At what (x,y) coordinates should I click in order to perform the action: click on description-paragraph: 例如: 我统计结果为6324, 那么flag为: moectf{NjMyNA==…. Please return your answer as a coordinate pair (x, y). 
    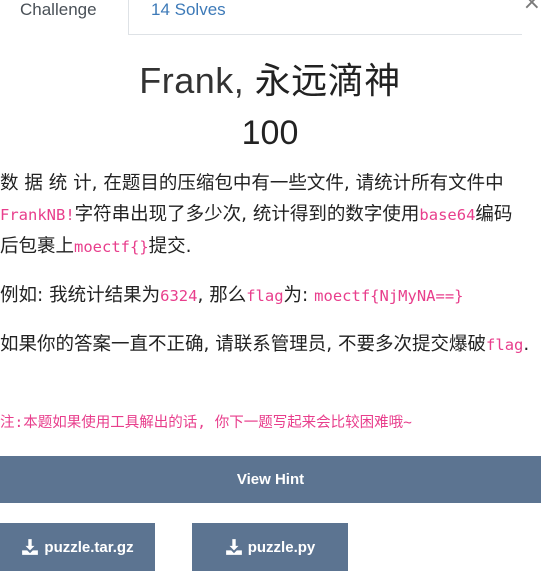
    Looking at the image, I should click on (265, 296).